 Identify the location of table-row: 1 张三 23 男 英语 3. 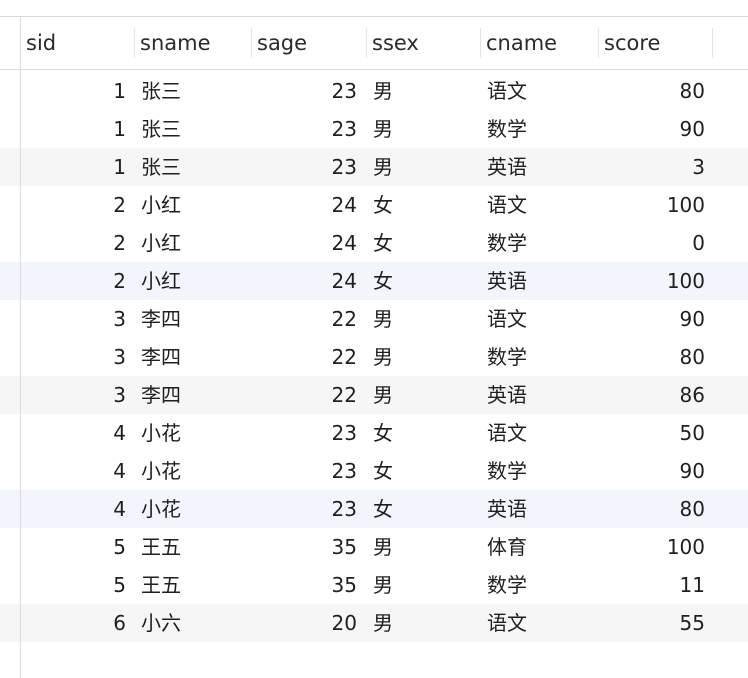
(374, 167).